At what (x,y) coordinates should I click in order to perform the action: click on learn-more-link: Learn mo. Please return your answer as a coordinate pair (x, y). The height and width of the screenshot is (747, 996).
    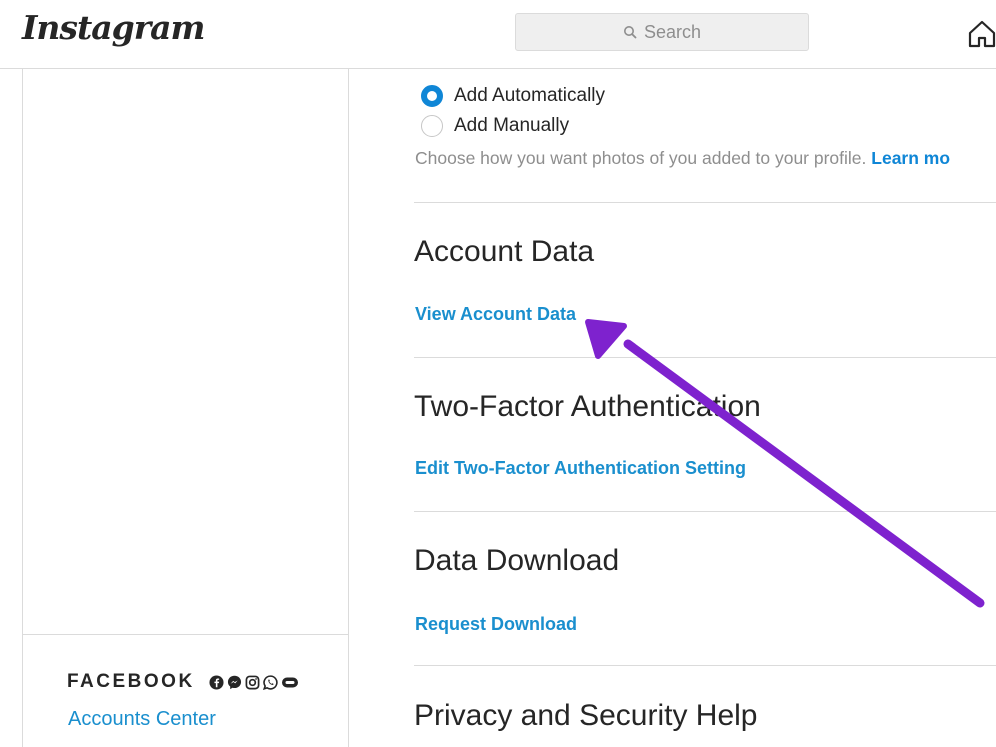
    Looking at the image, I should click on (910, 158).